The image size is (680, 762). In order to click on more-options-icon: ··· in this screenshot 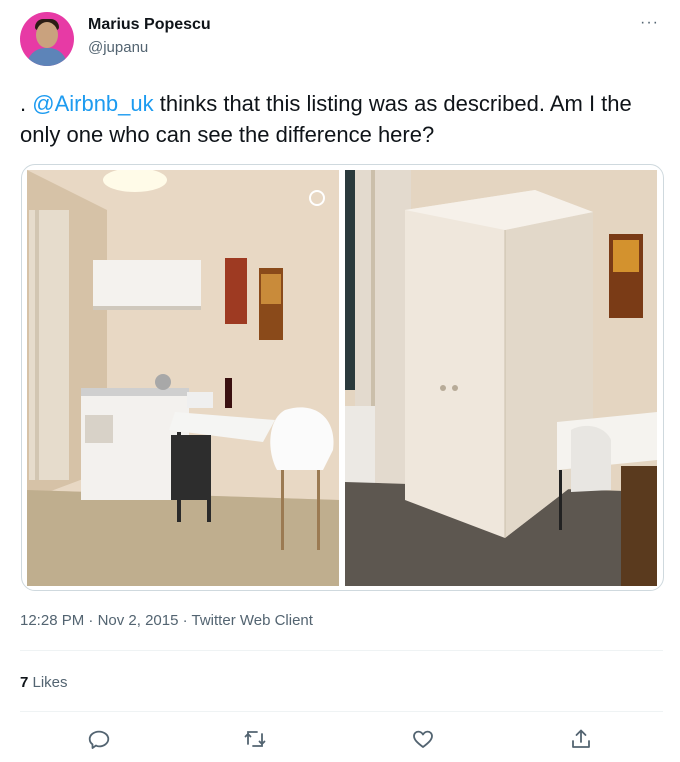, I will do `click(649, 23)`.